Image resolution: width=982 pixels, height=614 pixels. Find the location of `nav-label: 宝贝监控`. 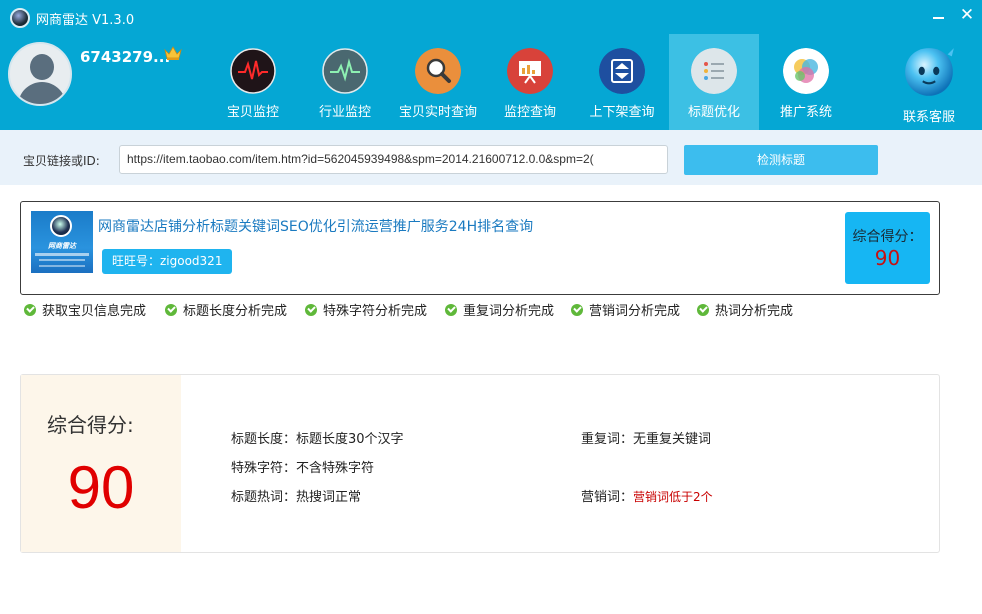

nav-label: 宝贝监控 is located at coordinates (252, 112).